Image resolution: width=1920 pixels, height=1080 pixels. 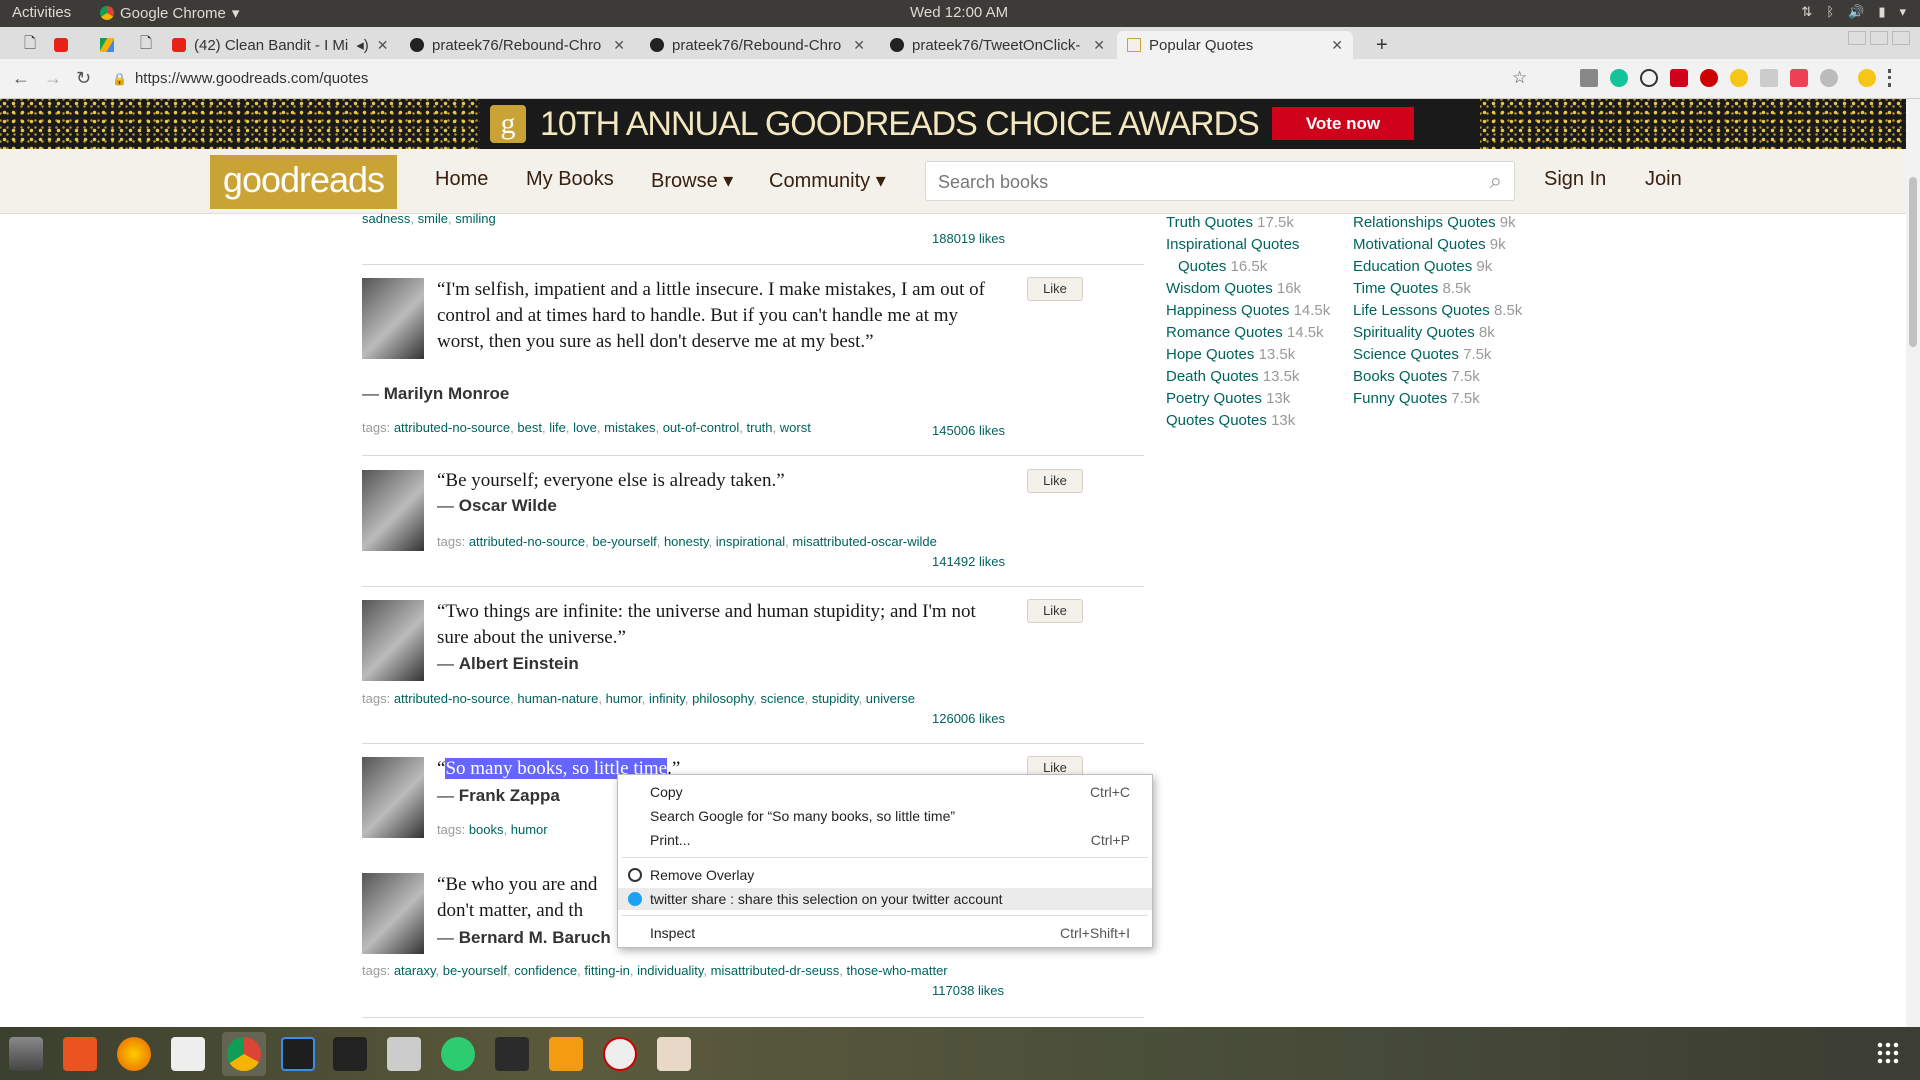 I want to click on tab-pinned-youtube, so click(x=58, y=45).